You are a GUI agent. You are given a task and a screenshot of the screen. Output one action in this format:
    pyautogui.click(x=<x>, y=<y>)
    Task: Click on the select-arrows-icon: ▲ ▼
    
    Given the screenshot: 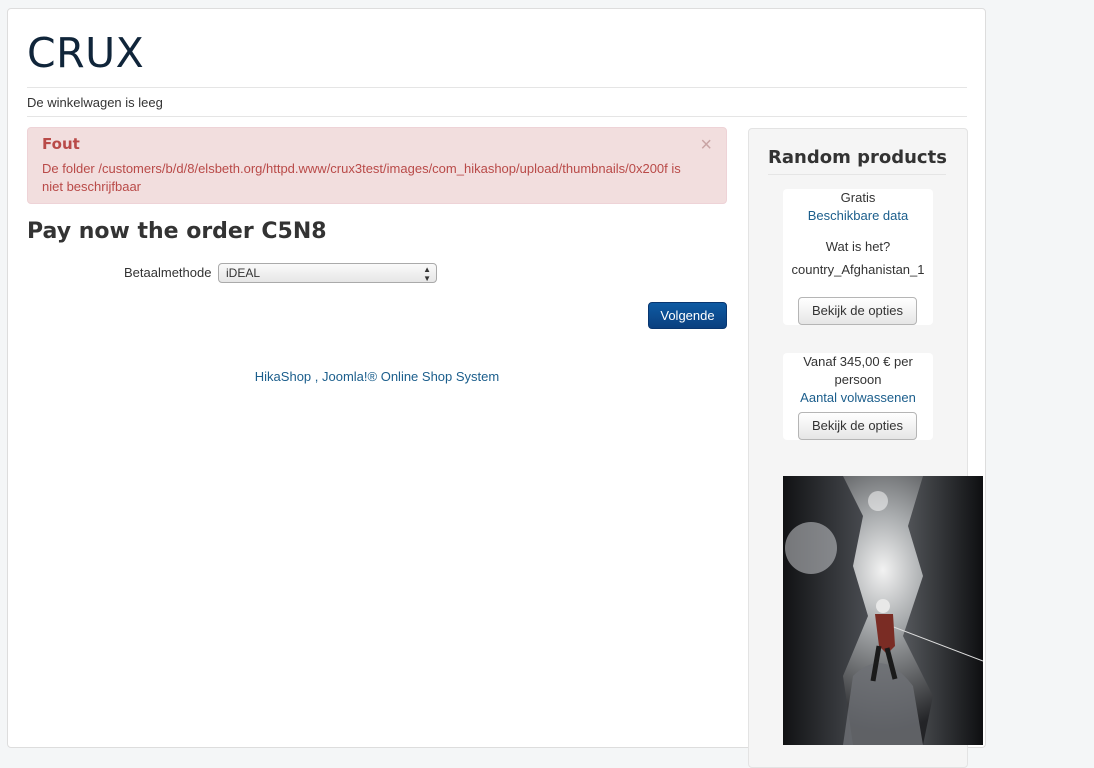 What is the action you would take?
    pyautogui.click(x=427, y=274)
    